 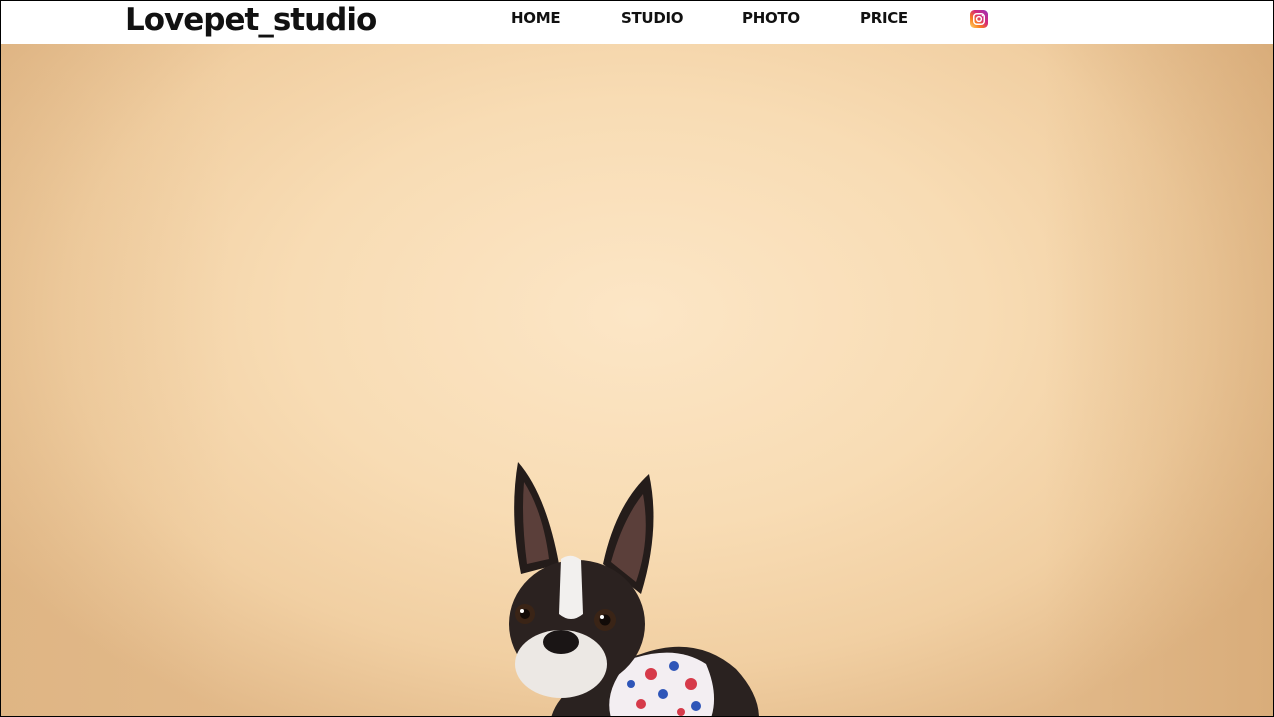 I want to click on nav-price: PRICE, so click(x=884, y=18).